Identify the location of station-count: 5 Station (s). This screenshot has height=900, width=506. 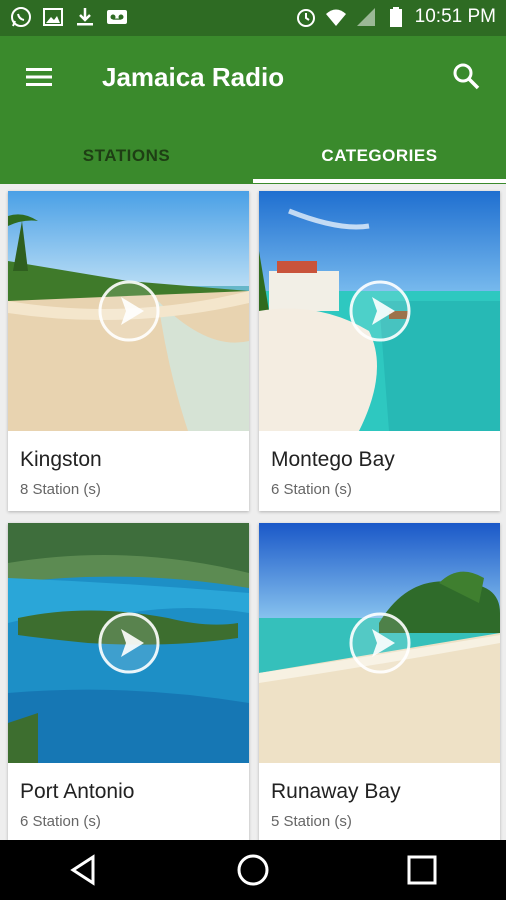
(311, 821).